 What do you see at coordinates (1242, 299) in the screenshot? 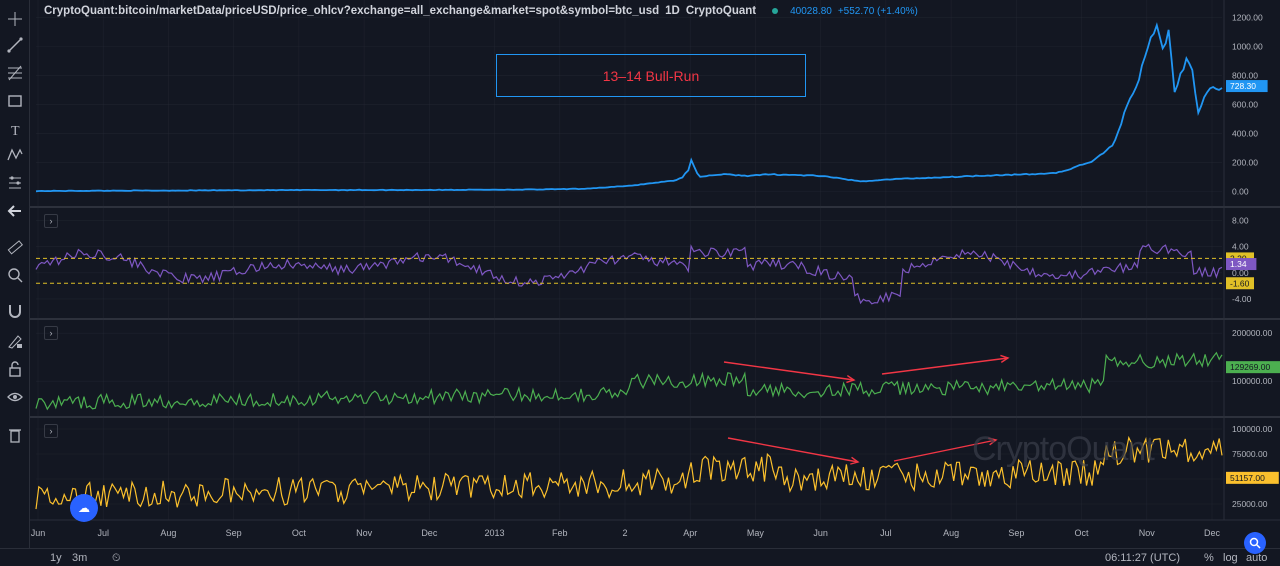
I see `price-tick-label: -4.00` at bounding box center [1242, 299].